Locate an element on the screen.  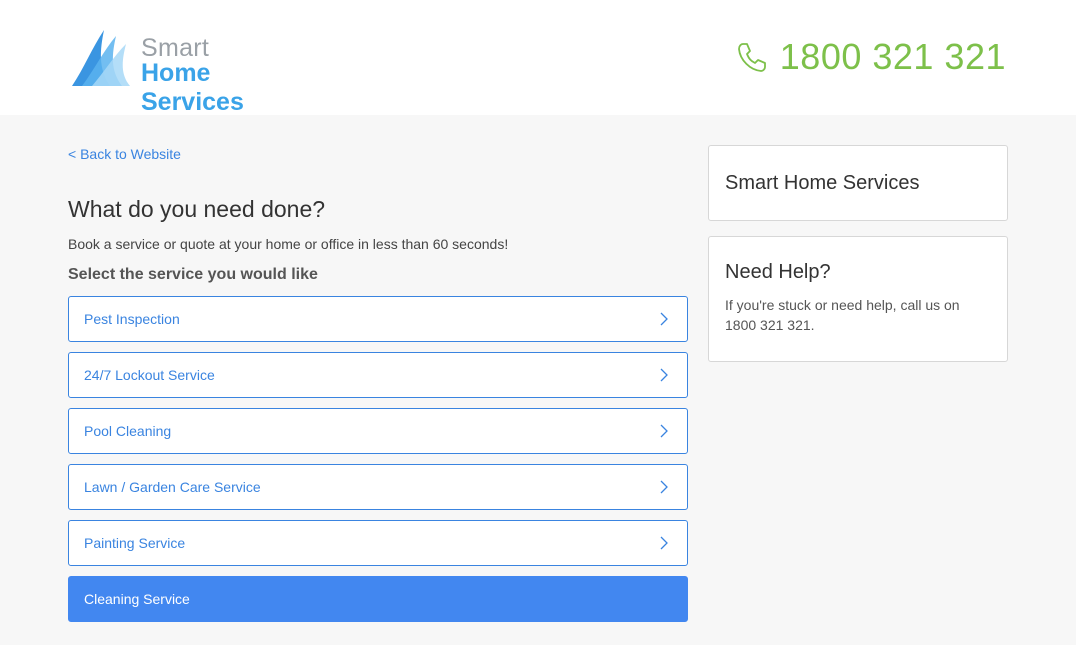
service-option-painting: Painting Service is located at coordinates (378, 543).